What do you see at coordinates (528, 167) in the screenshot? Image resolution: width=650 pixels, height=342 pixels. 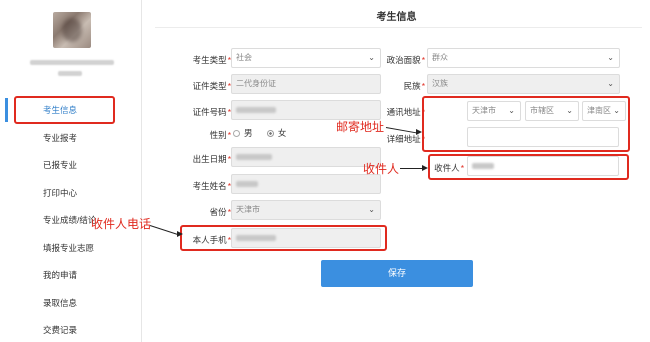 I see `highlight-box-recipient` at bounding box center [528, 167].